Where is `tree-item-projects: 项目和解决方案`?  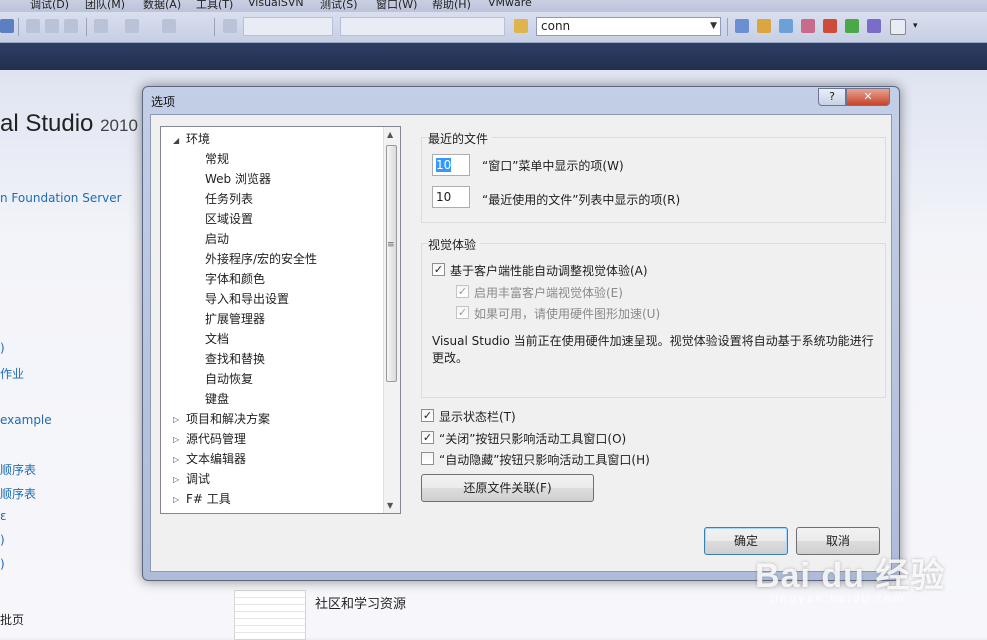
tree-item-projects: 项目和解决方案 is located at coordinates (228, 419).